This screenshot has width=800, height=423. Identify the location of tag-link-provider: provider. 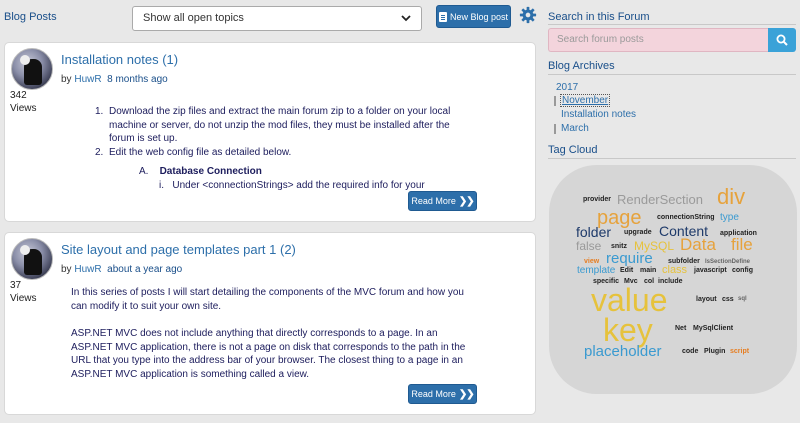
(597, 199).